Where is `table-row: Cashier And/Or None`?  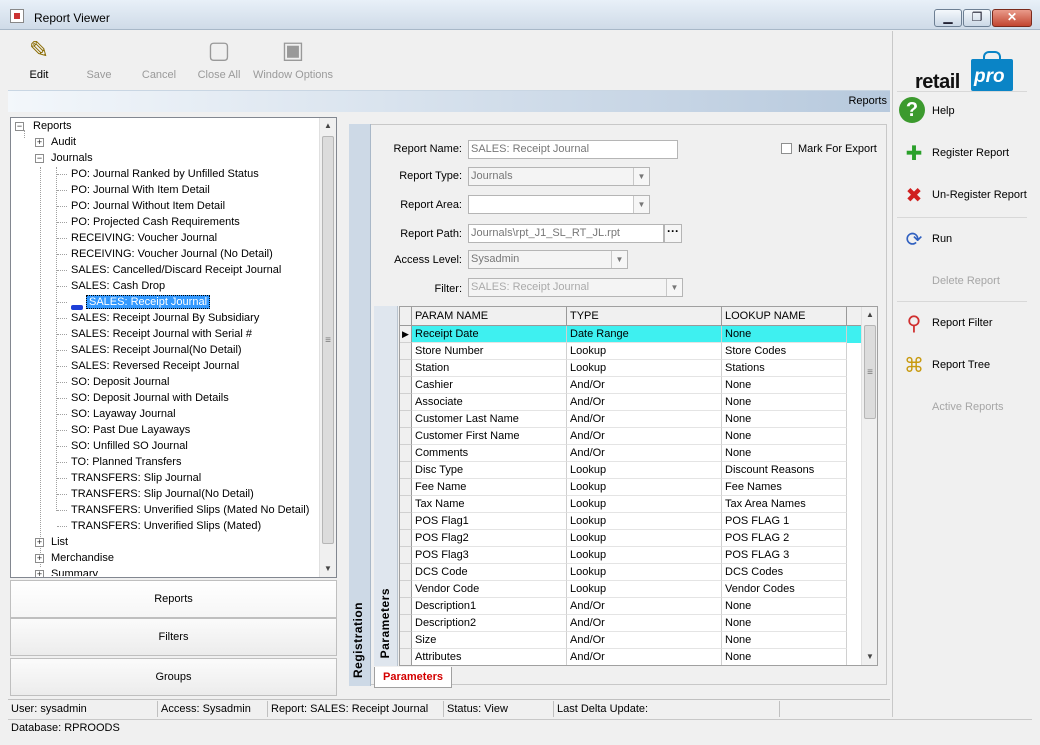 table-row: Cashier And/Or None is located at coordinates (631, 385).